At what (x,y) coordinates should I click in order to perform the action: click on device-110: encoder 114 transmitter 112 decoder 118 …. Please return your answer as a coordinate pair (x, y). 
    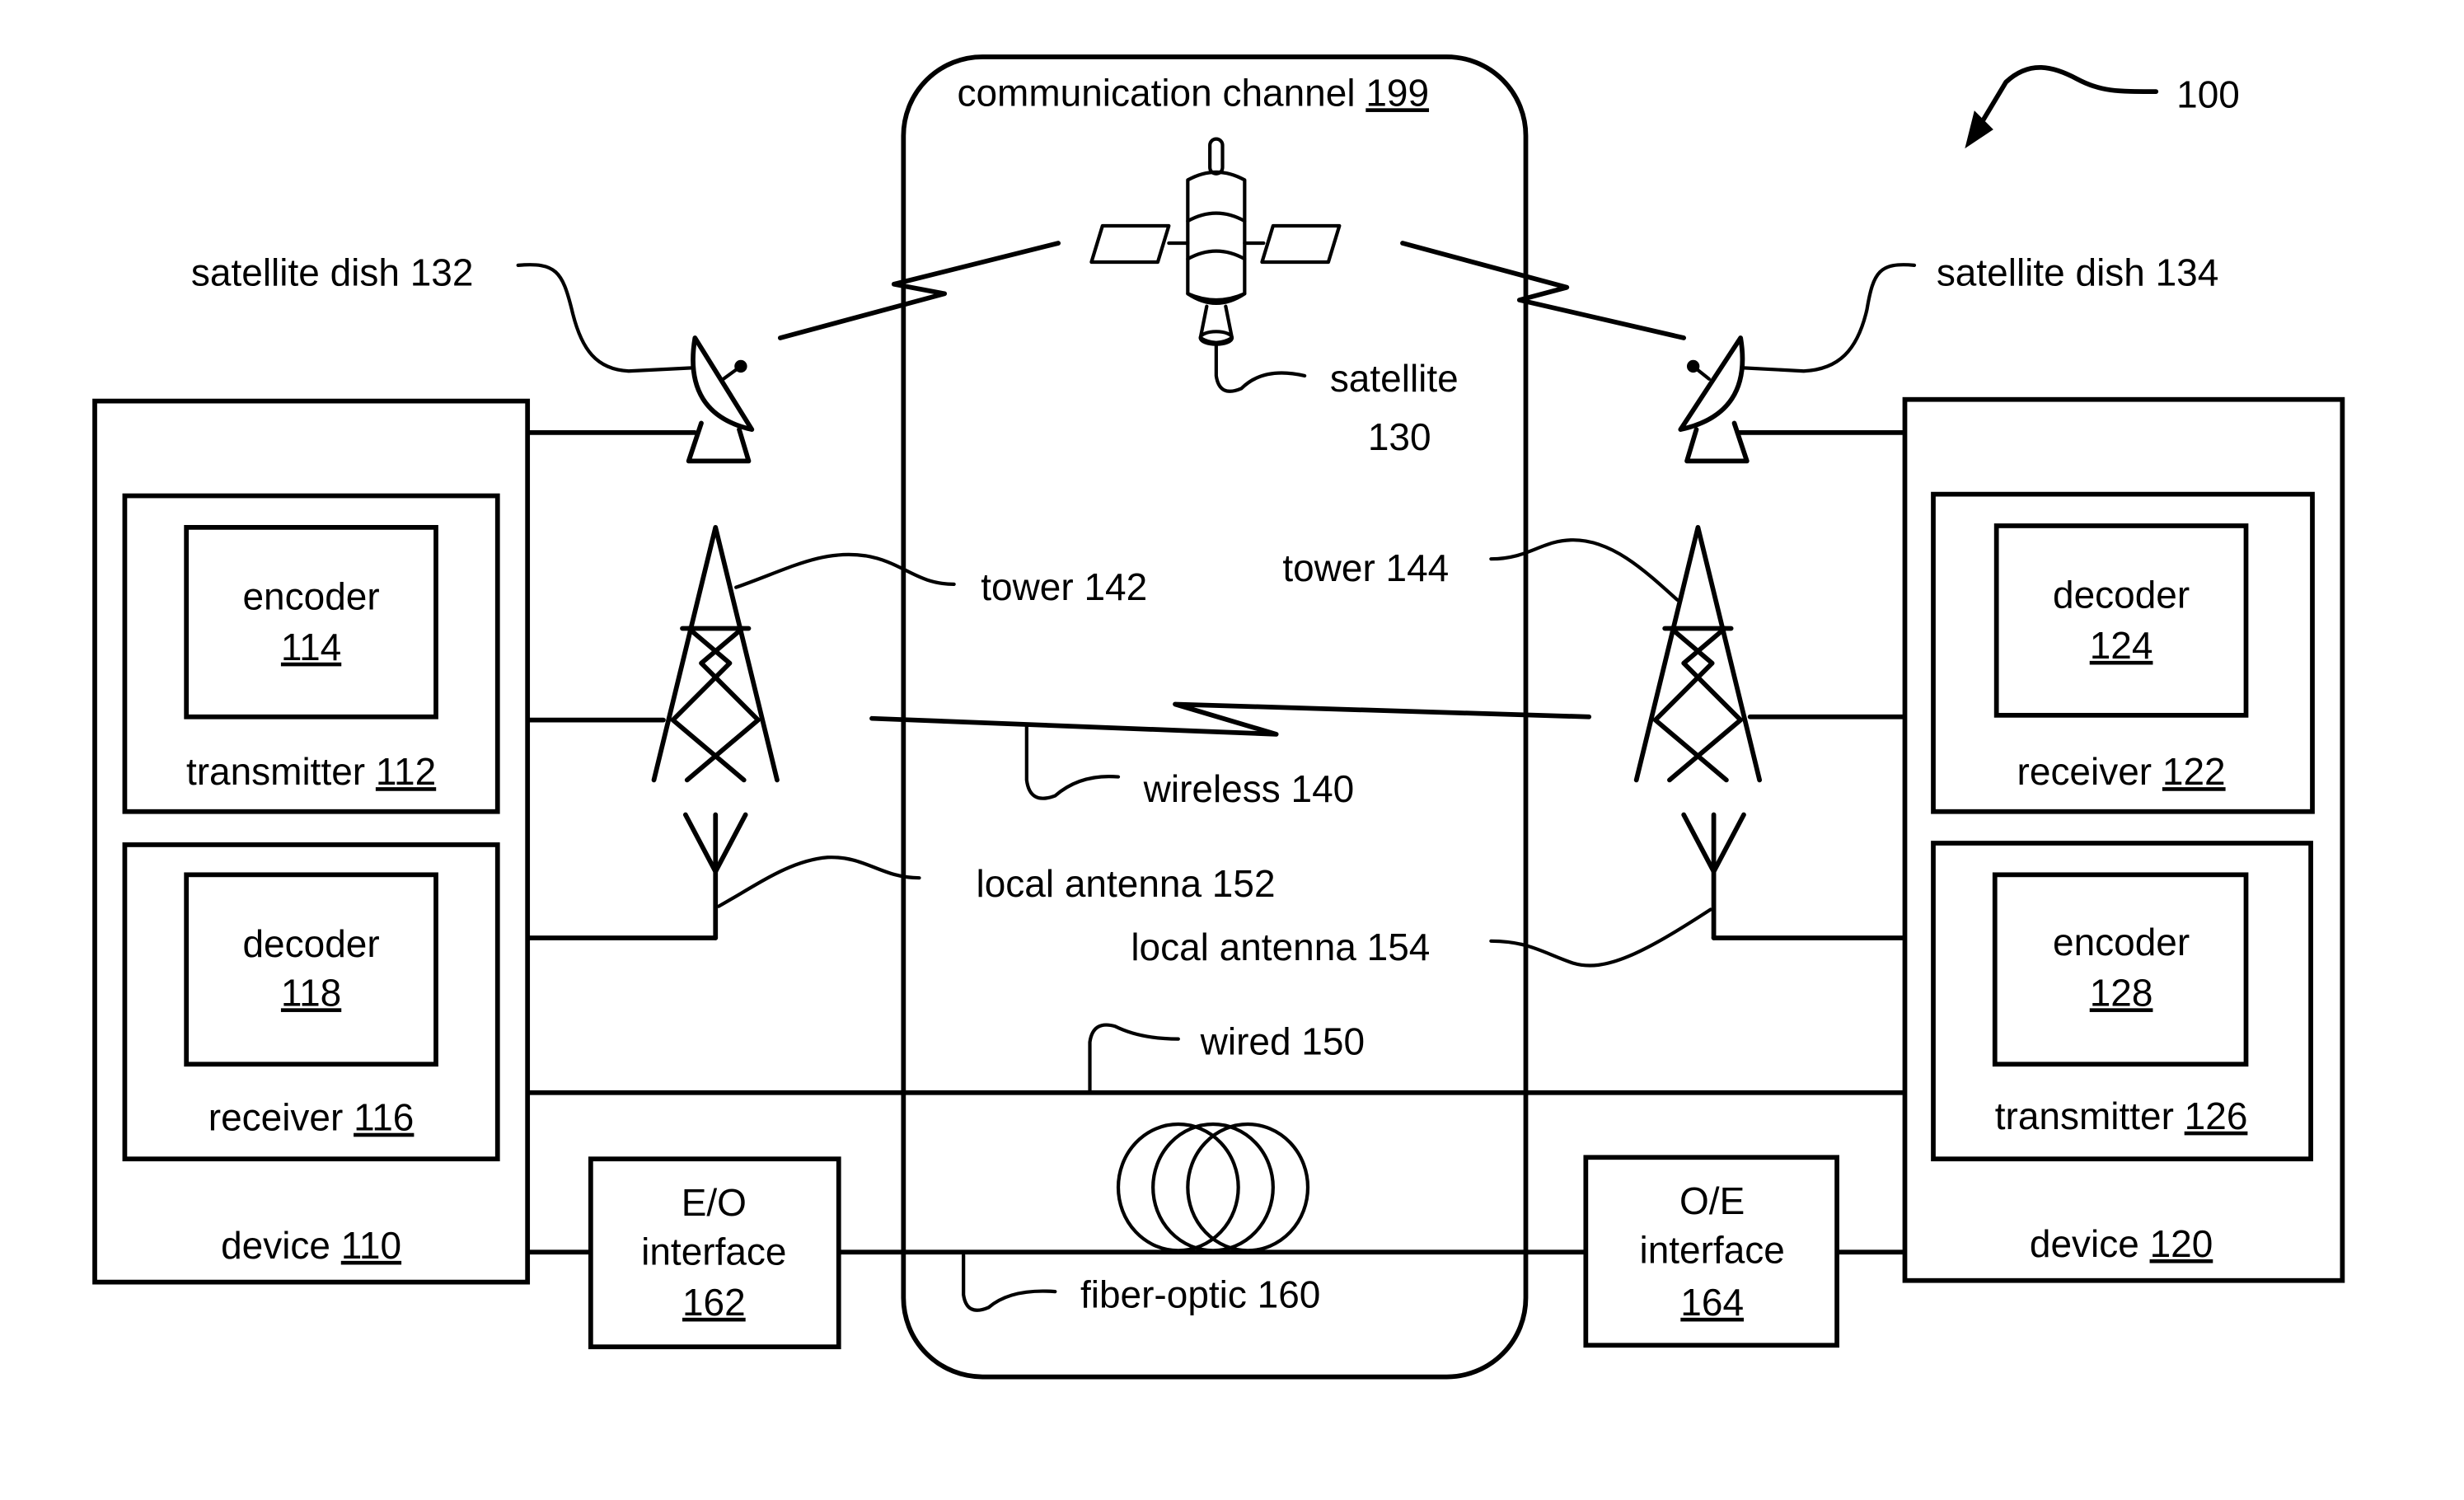
    Looking at the image, I should click on (312, 841).